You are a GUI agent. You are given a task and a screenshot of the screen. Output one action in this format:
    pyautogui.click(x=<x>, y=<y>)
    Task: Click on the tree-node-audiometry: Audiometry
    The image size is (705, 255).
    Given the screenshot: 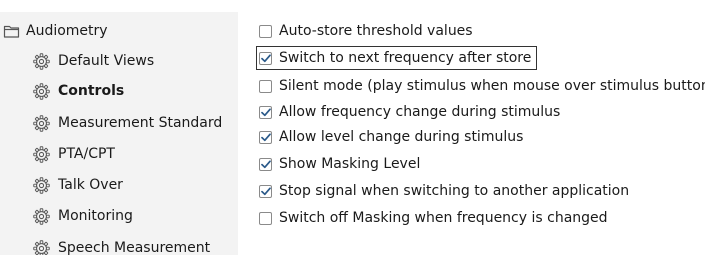 What is the action you would take?
    pyautogui.click(x=120, y=31)
    